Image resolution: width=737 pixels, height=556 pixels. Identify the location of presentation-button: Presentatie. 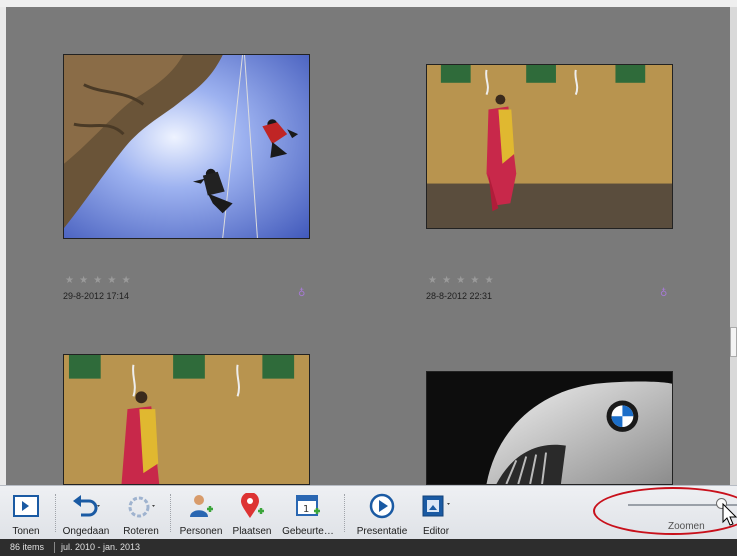
(382, 514).